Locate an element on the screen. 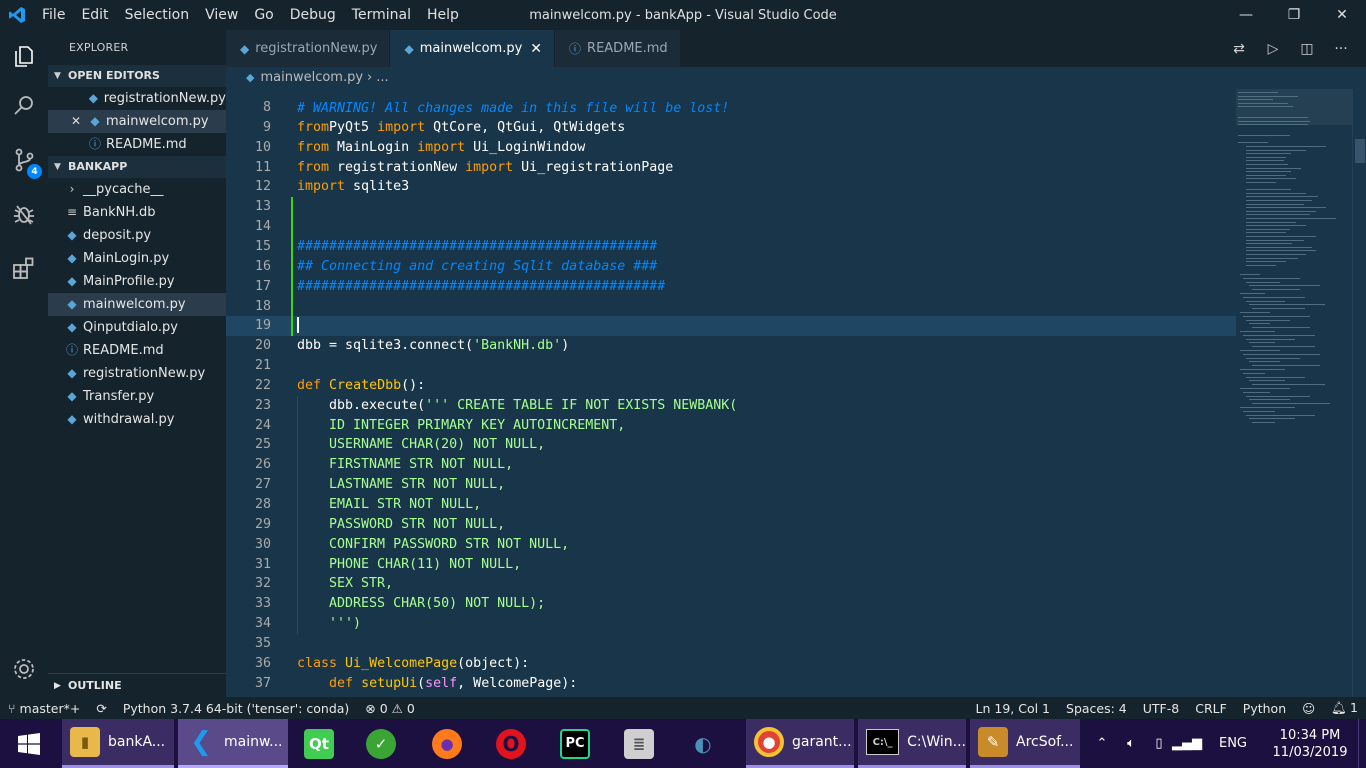 The width and height of the screenshot is (1366, 768). code-line: 10 from MainLogin import Ui_LoginWindow is located at coordinates (731, 148).